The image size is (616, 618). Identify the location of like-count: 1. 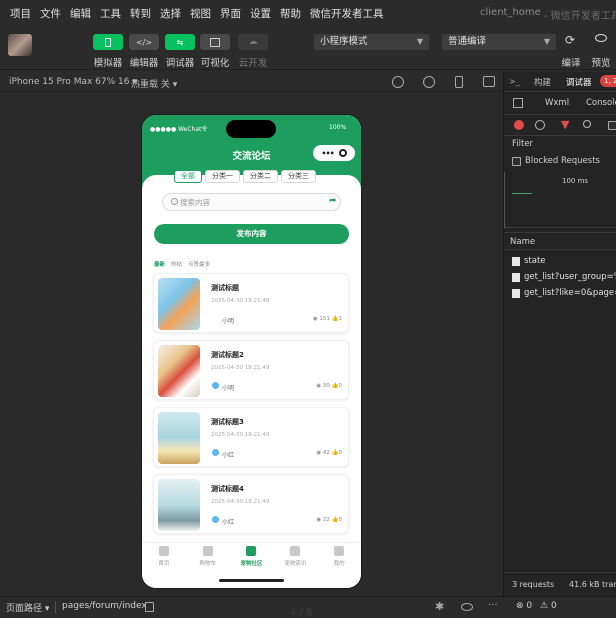
(340, 319).